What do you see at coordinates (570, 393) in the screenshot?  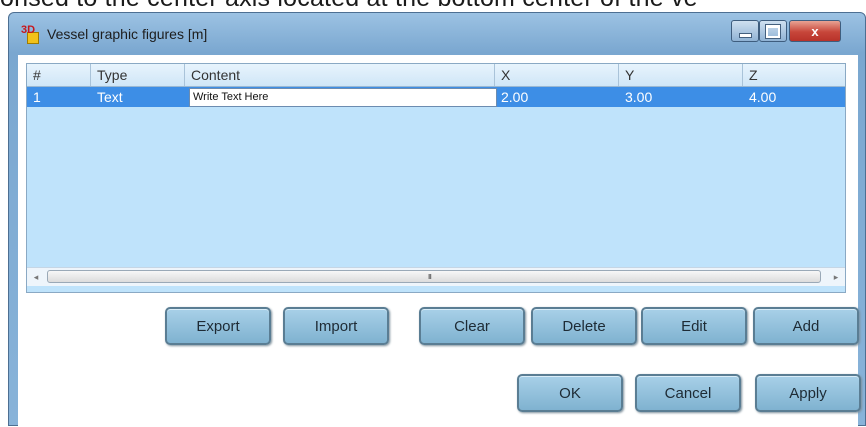 I see `ok-button: OK` at bounding box center [570, 393].